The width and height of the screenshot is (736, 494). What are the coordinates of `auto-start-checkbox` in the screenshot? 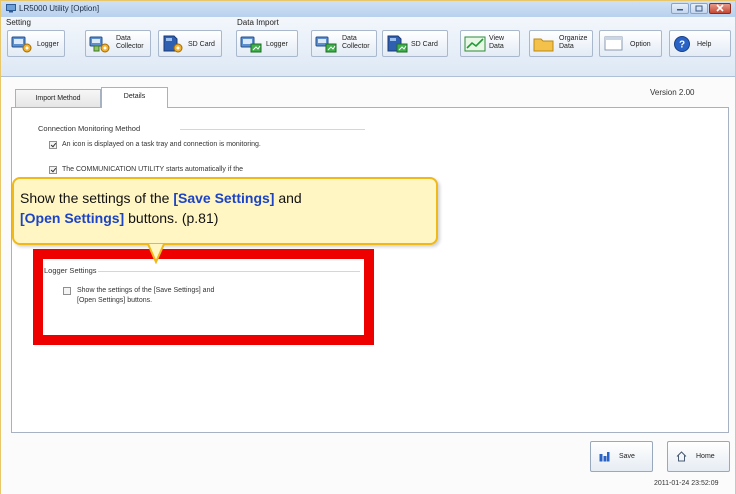 It's located at (53, 170).